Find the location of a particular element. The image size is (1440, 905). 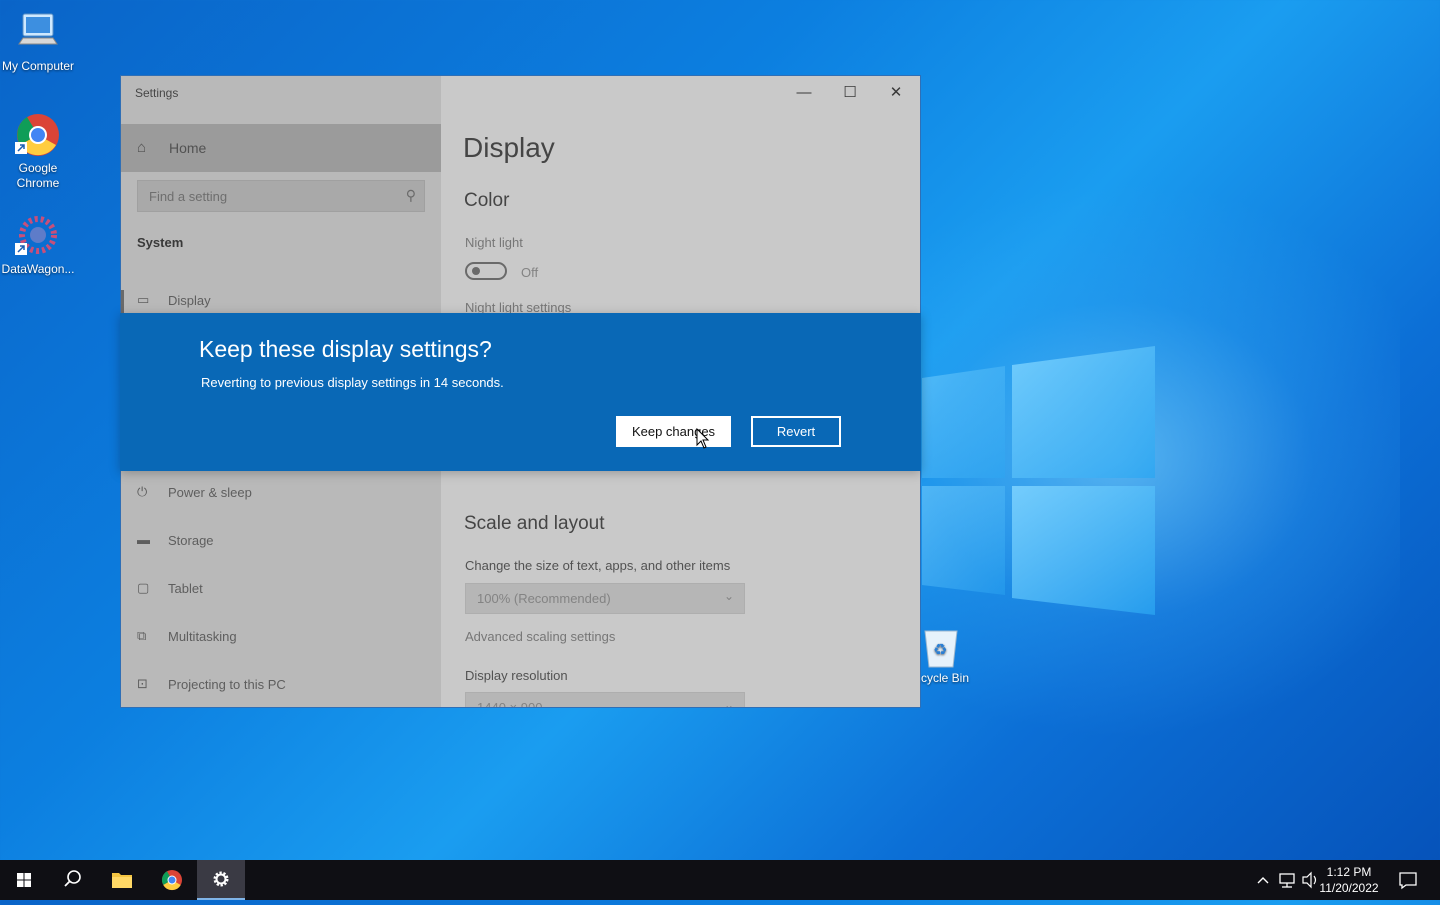

color-heading: Color is located at coordinates (487, 200).